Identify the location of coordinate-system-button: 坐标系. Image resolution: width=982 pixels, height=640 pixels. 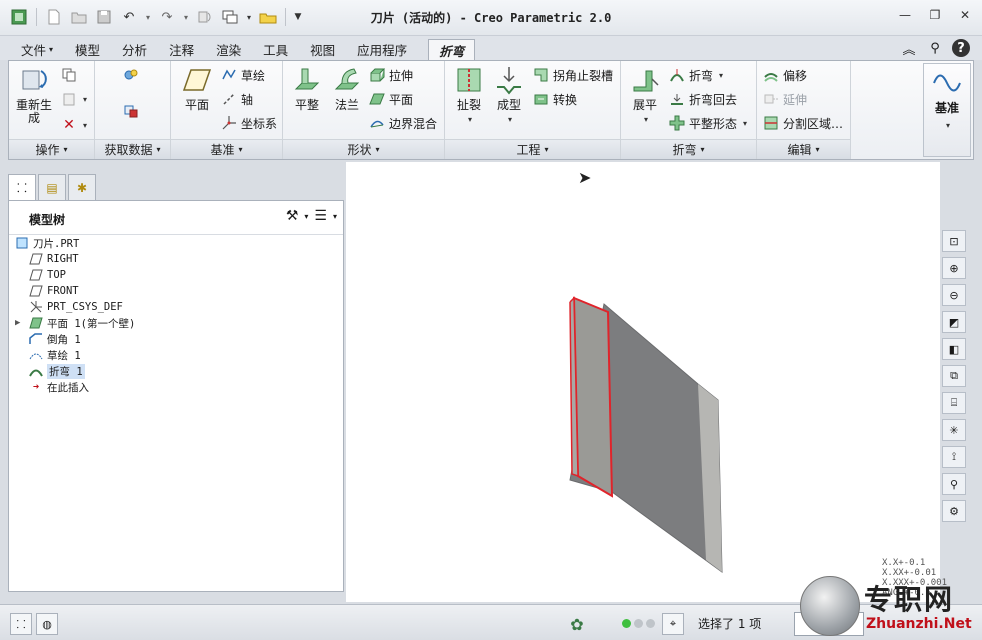
(249, 123).